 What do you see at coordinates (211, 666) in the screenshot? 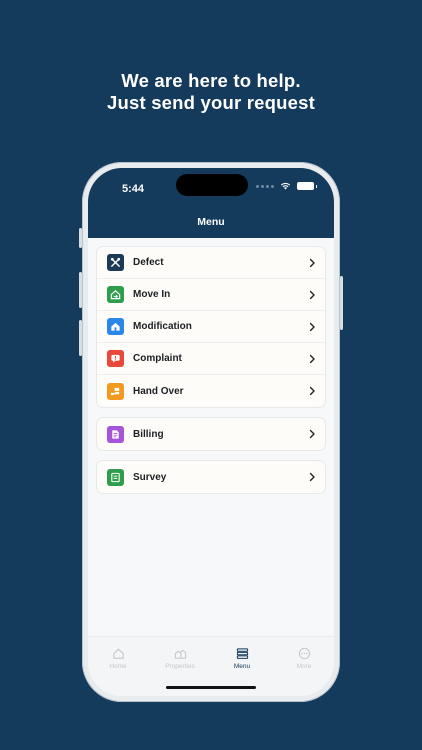
I see `tab-bar: Home Properties Menu More` at bounding box center [211, 666].